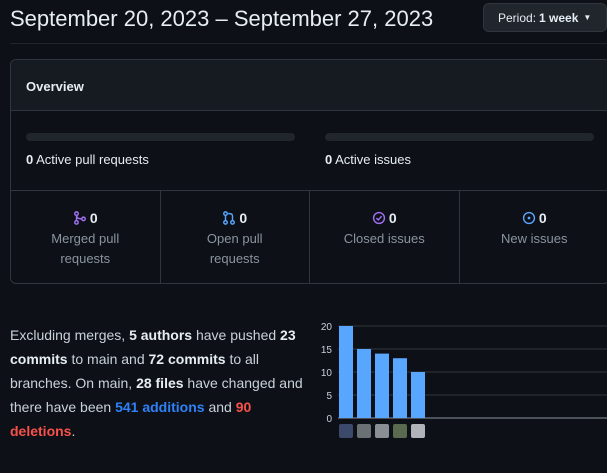 The image size is (607, 473). Describe the element at coordinates (30, 159) in the screenshot. I see `active-pull-requests-count: 0` at that location.